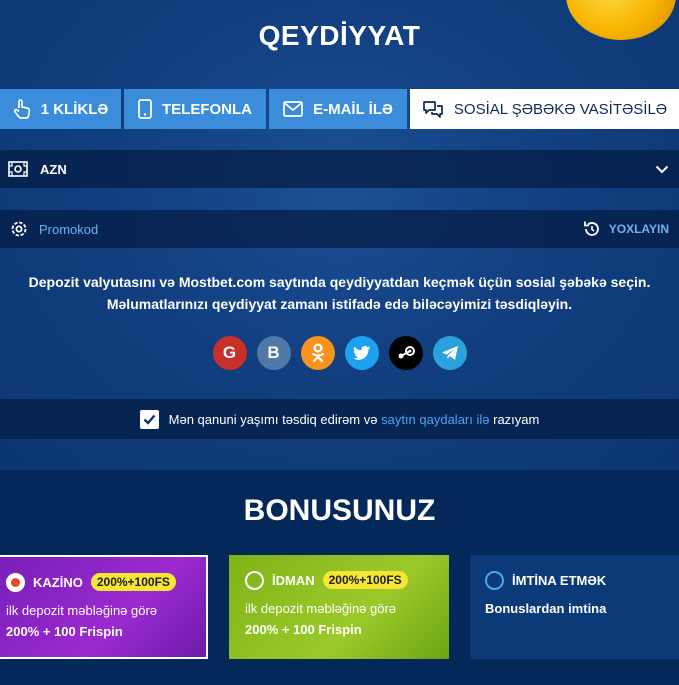 The height and width of the screenshot is (685, 679). Describe the element at coordinates (591, 228) in the screenshot. I see `refresh-icon` at that location.